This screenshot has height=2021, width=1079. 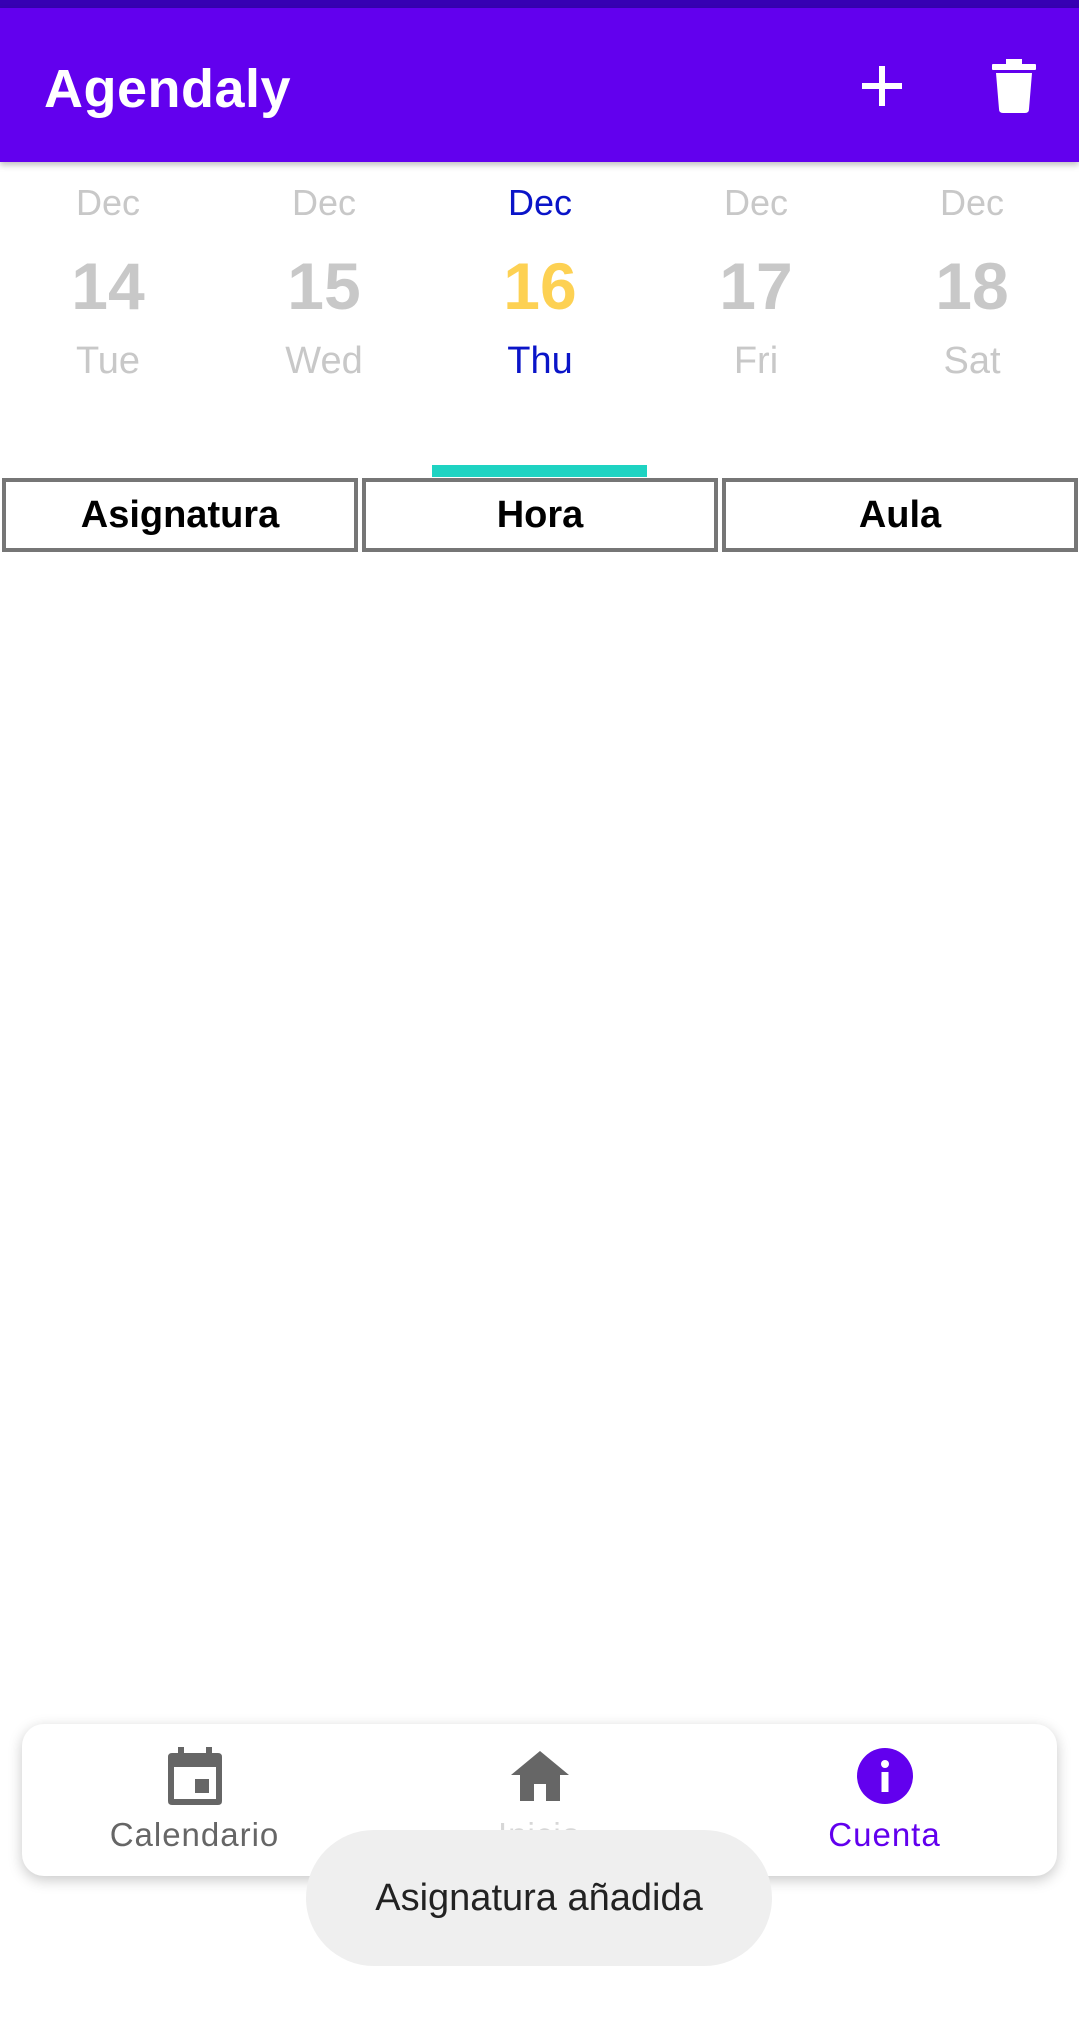 I want to click on nav-calendario: Calendario, so click(x=194, y=1800).